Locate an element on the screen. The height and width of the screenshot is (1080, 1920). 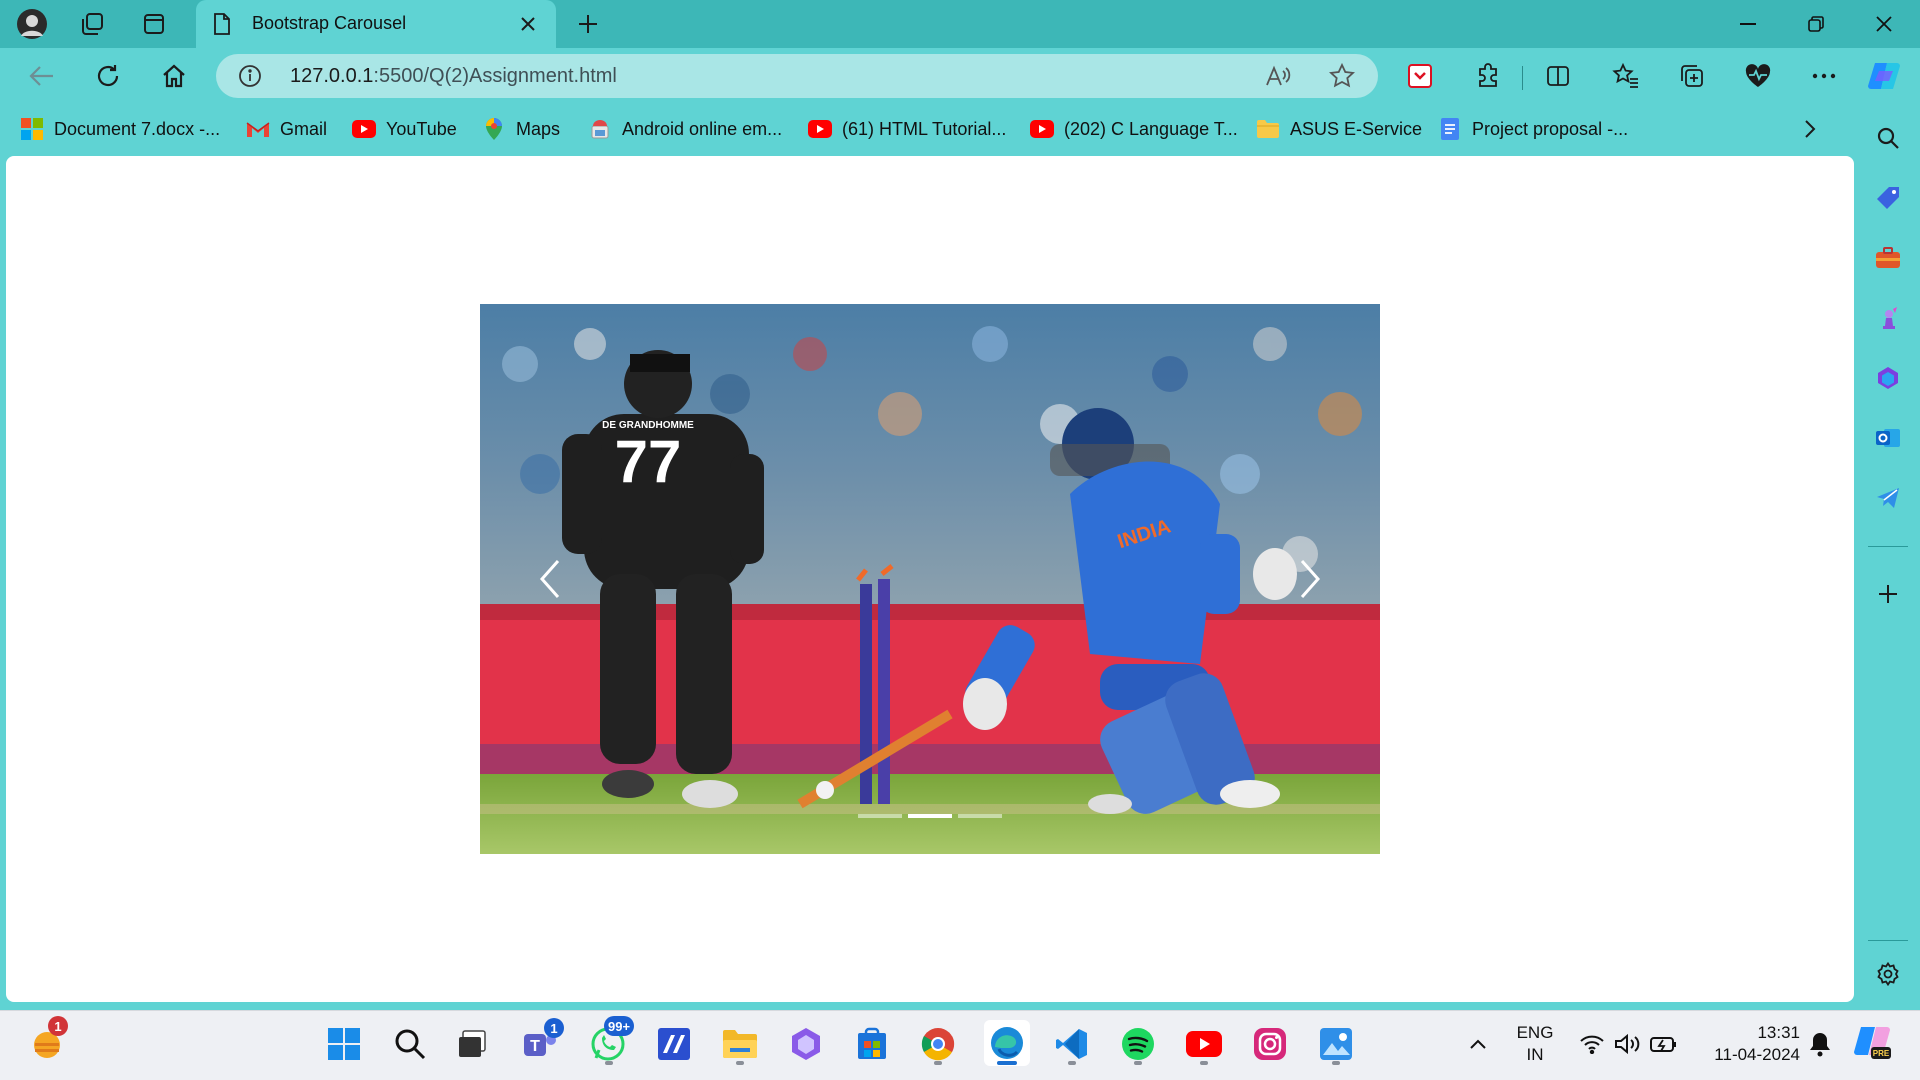
taskbar-search-icon is located at coordinates (410, 1044).